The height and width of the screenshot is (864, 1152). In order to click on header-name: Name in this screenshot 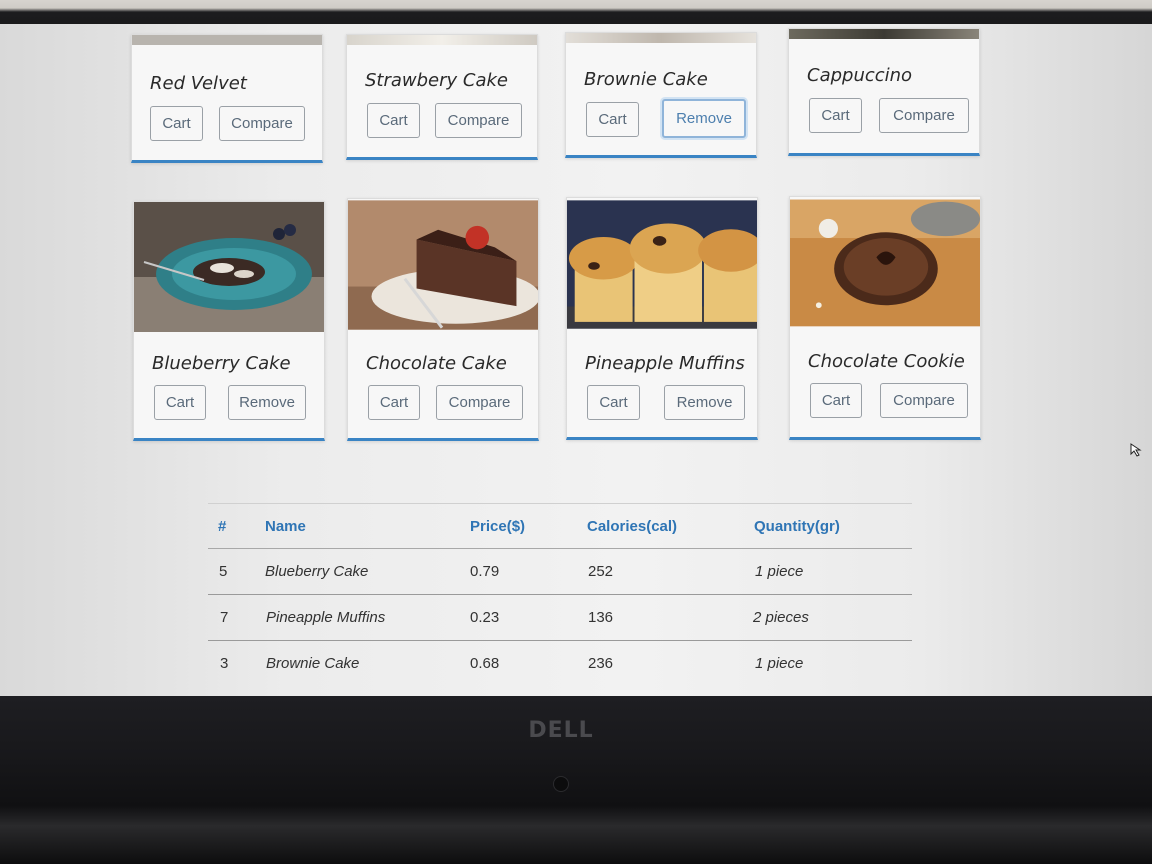, I will do `click(285, 526)`.